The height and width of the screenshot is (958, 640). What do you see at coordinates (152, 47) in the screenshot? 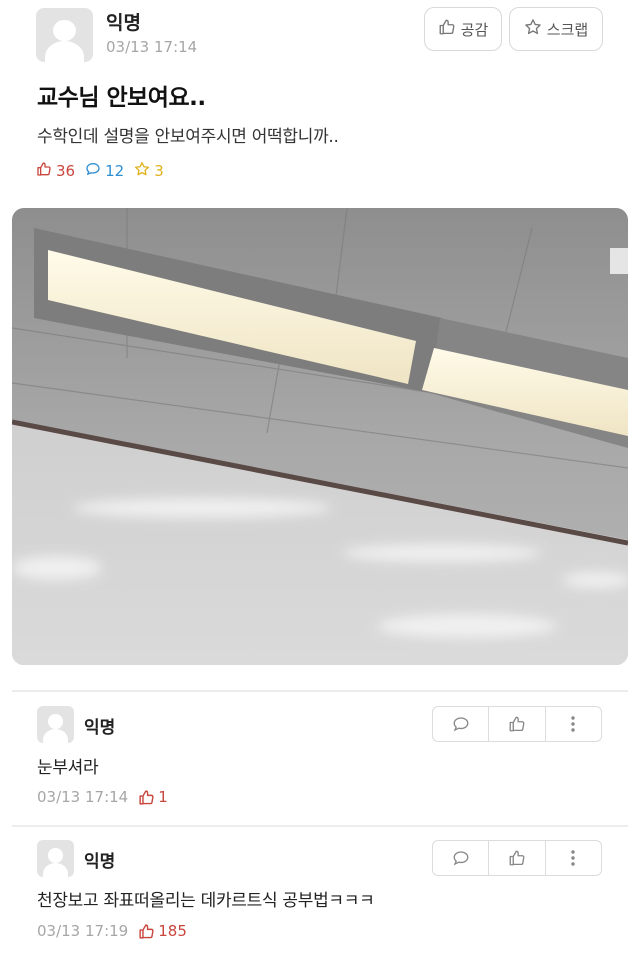
I see `post-time: 03/13 17:14` at bounding box center [152, 47].